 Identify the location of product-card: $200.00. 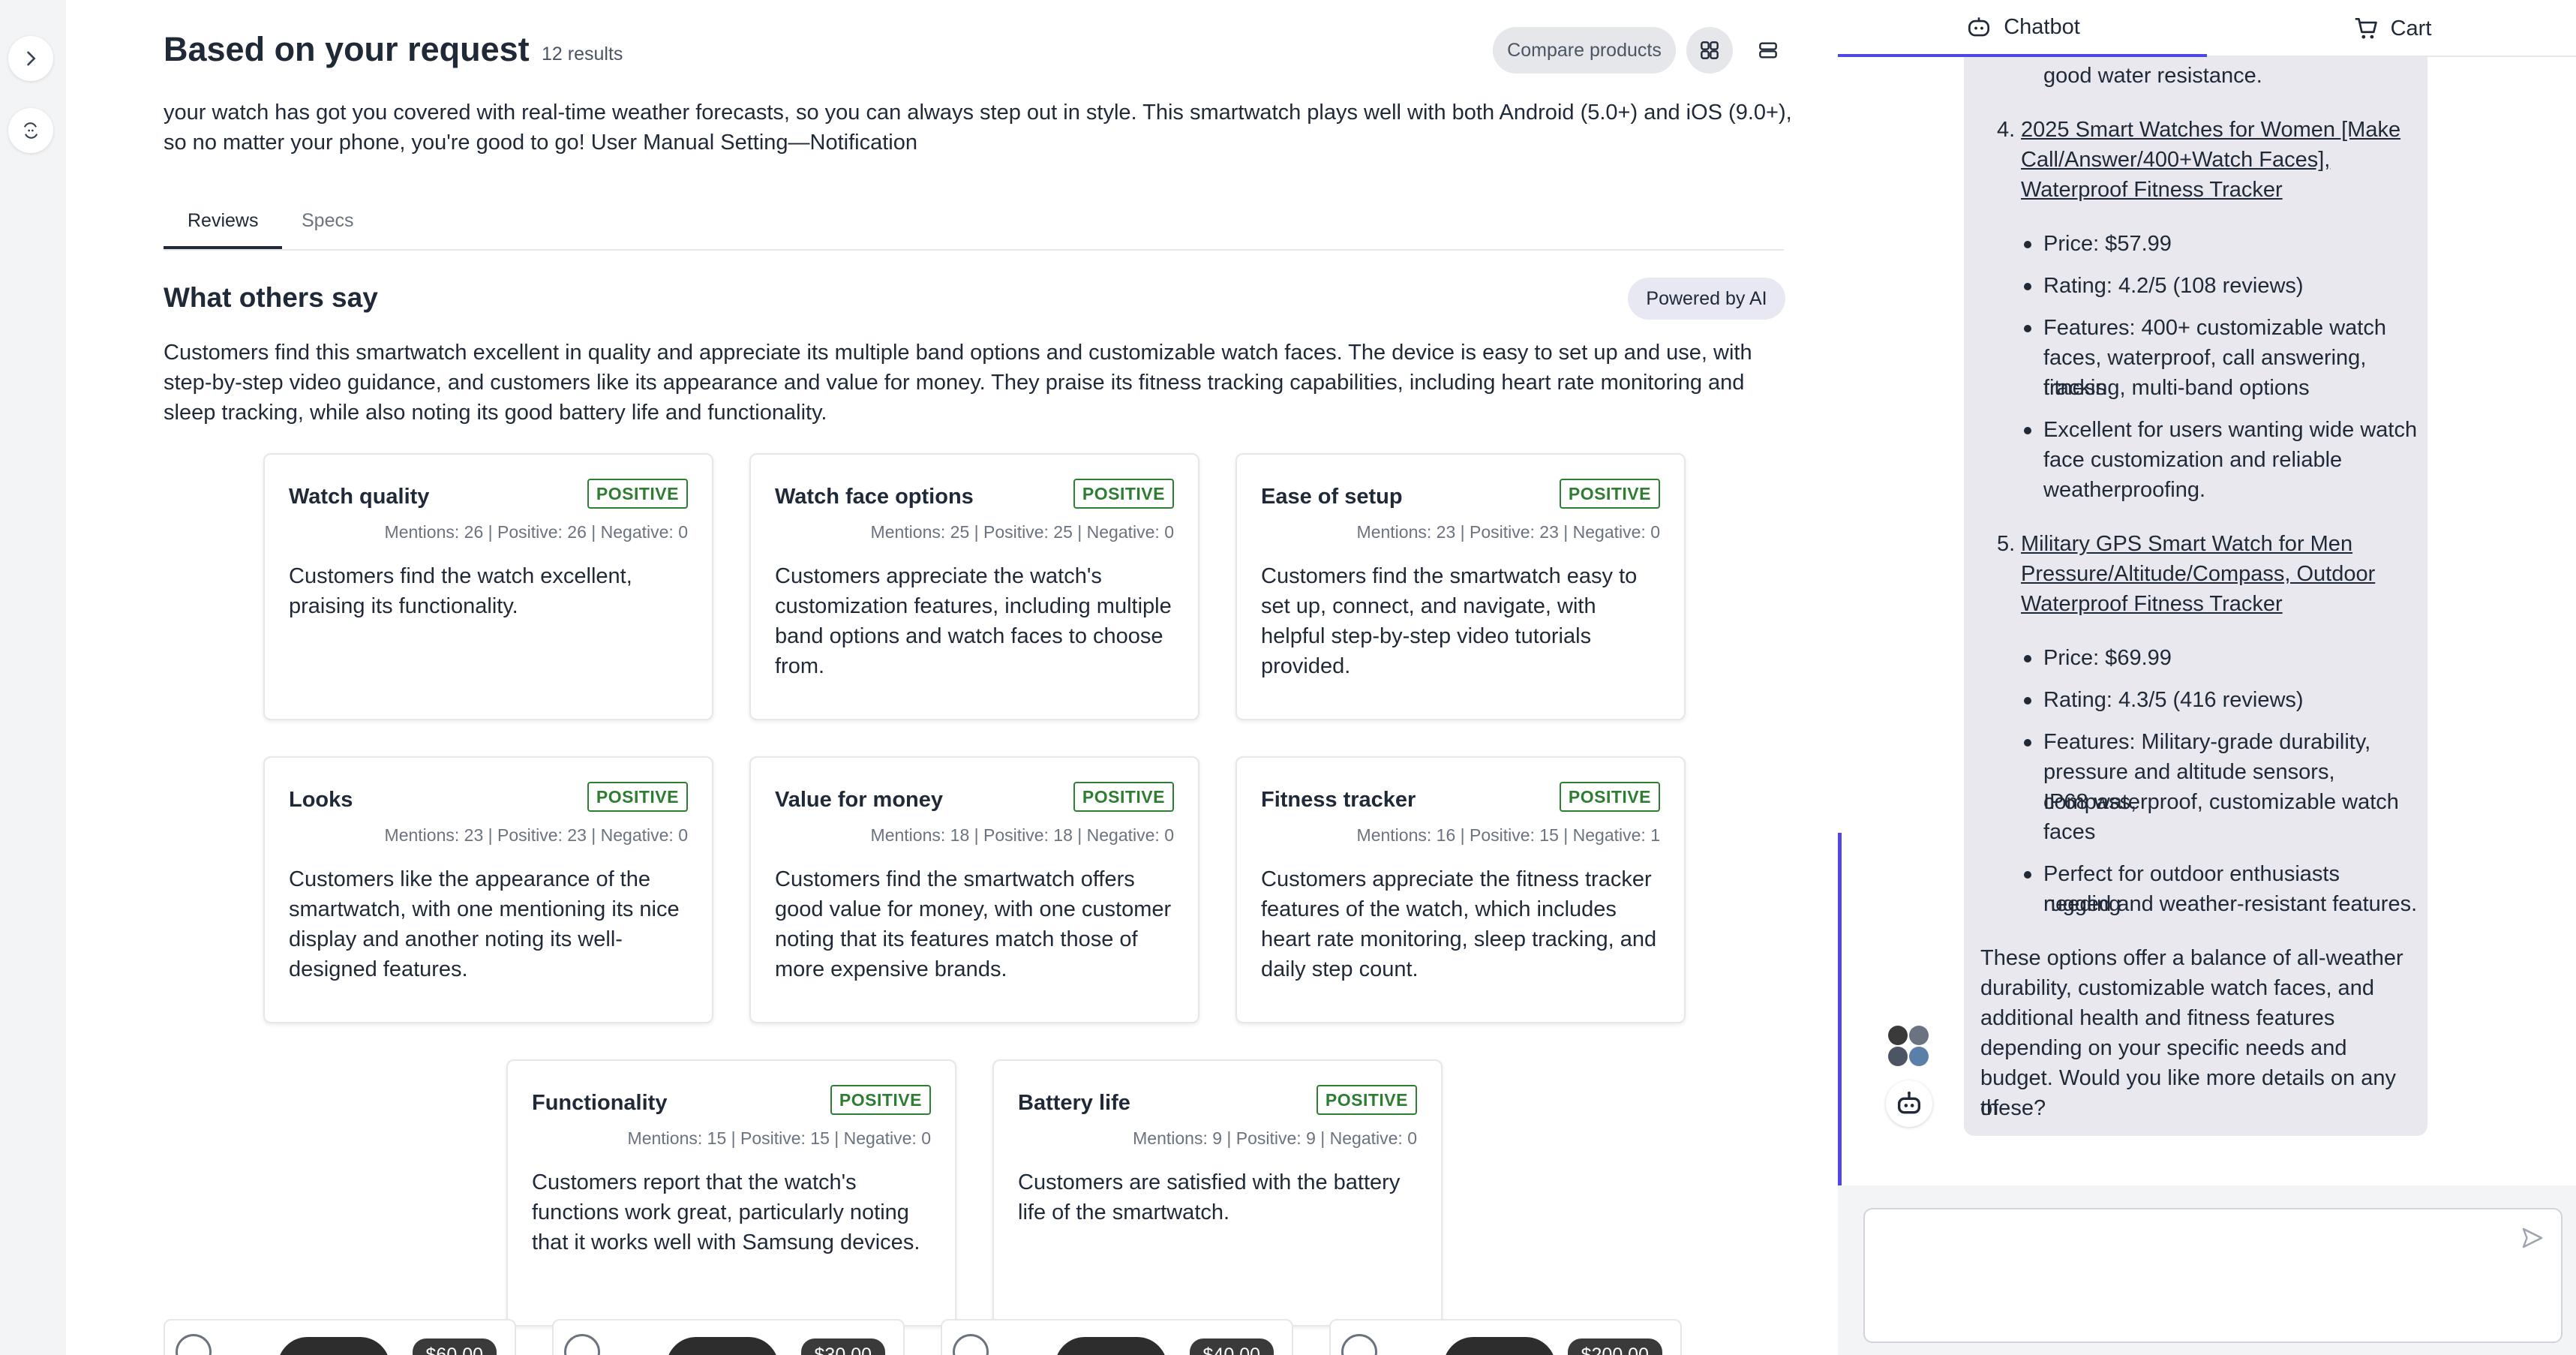
(1505, 1337).